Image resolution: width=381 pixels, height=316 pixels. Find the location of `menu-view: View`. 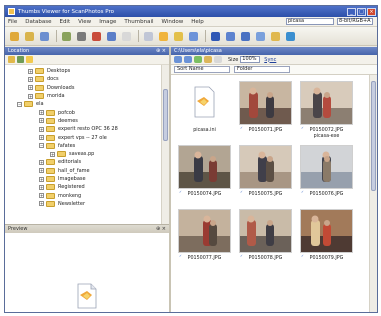

menu-view: View is located at coordinates (84, 22).